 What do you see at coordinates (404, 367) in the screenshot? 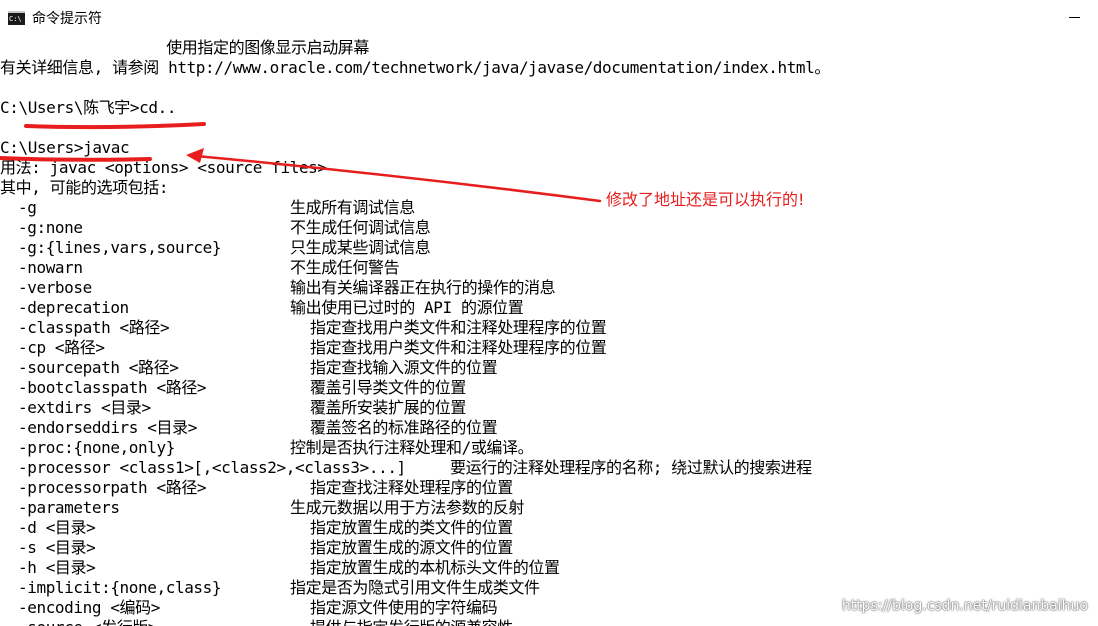
I see `option-description: 指定查找输入源文件的位置` at bounding box center [404, 367].